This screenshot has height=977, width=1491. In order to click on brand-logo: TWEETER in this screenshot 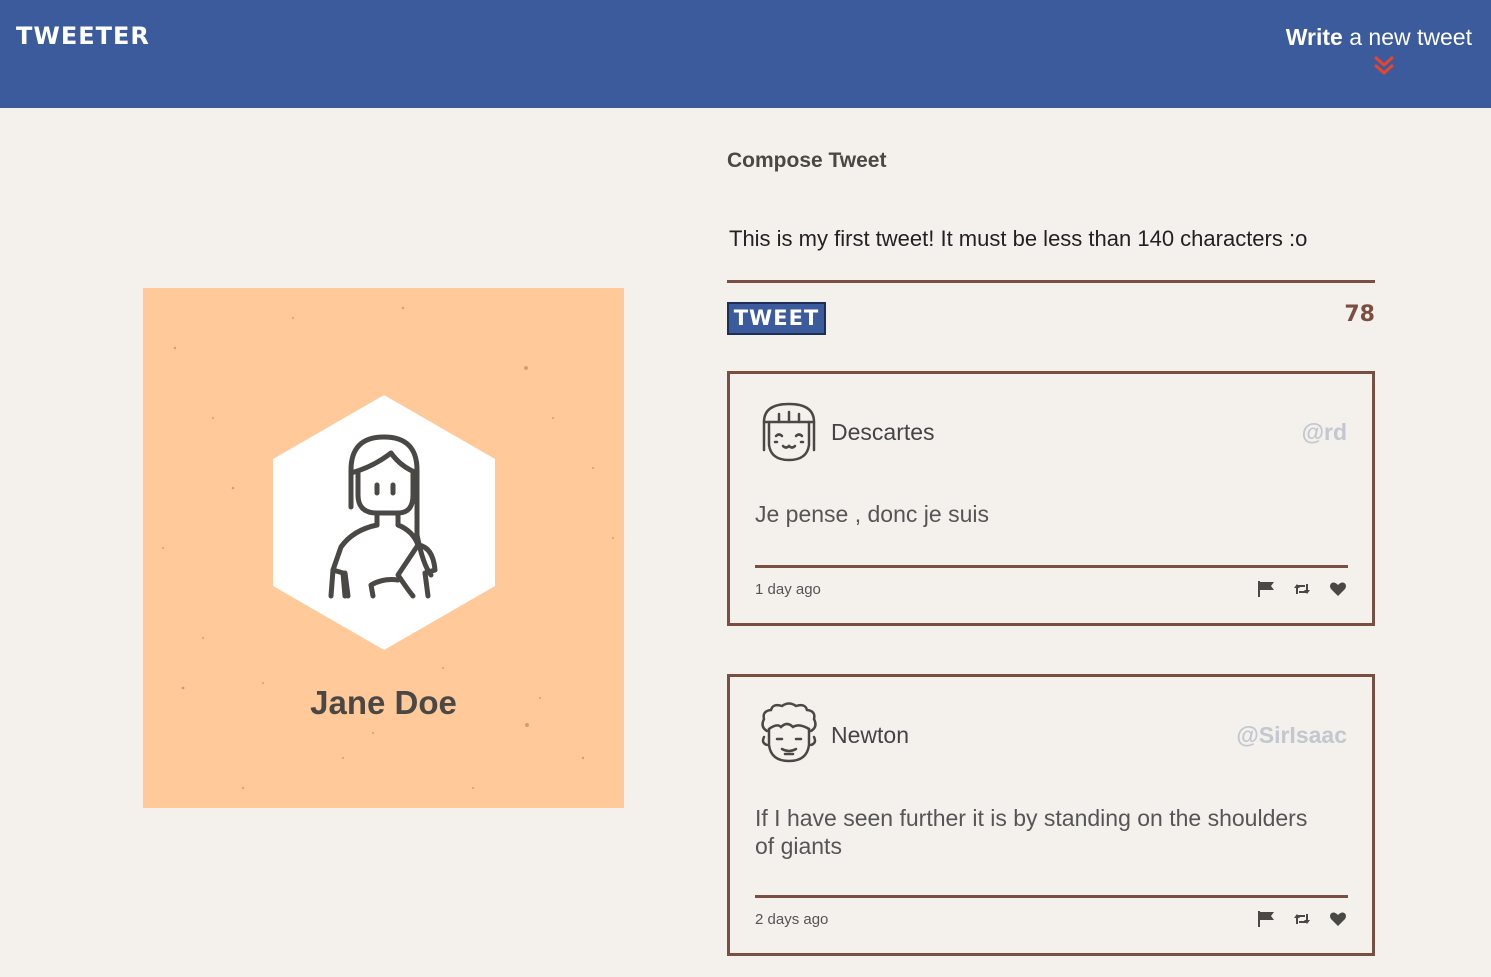, I will do `click(83, 36)`.